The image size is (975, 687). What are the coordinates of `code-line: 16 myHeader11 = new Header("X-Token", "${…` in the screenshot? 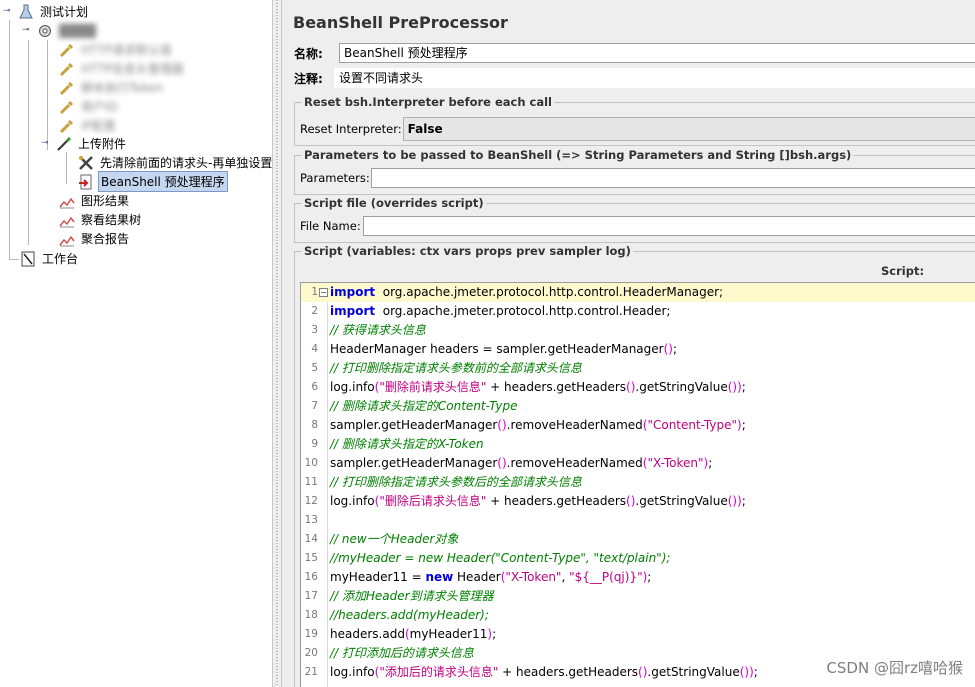 It's located at (638, 577).